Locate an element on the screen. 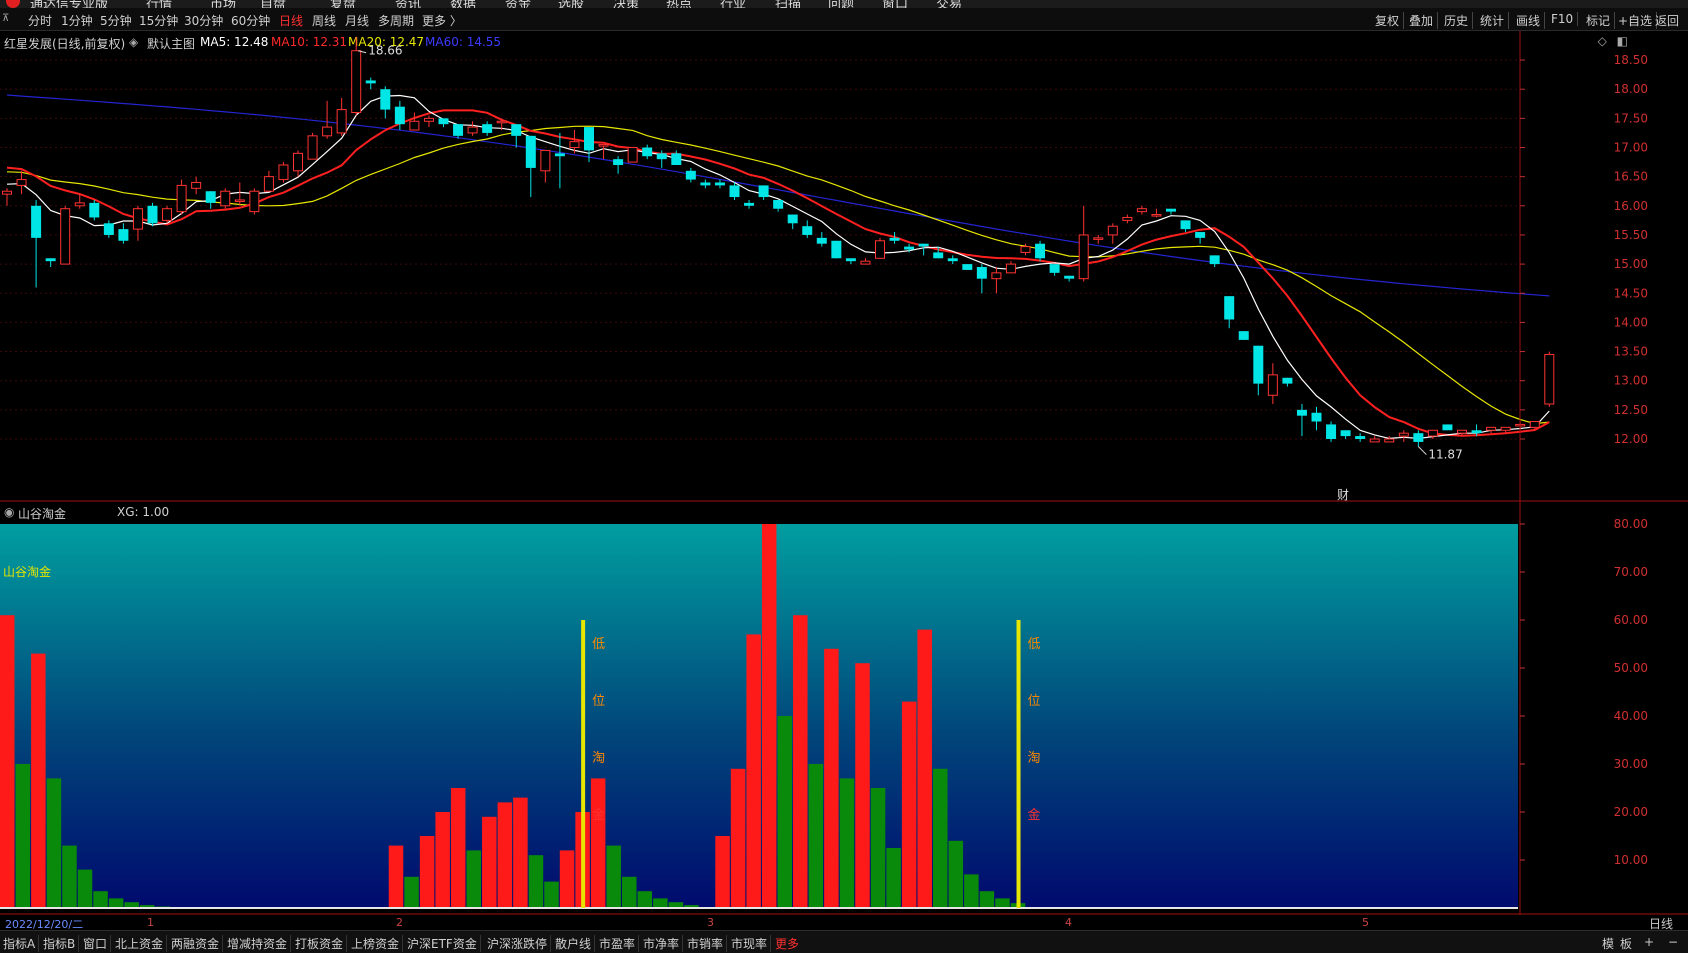 This screenshot has width=1688, height=953. high-price-label: 18.66 is located at coordinates (385, 51).